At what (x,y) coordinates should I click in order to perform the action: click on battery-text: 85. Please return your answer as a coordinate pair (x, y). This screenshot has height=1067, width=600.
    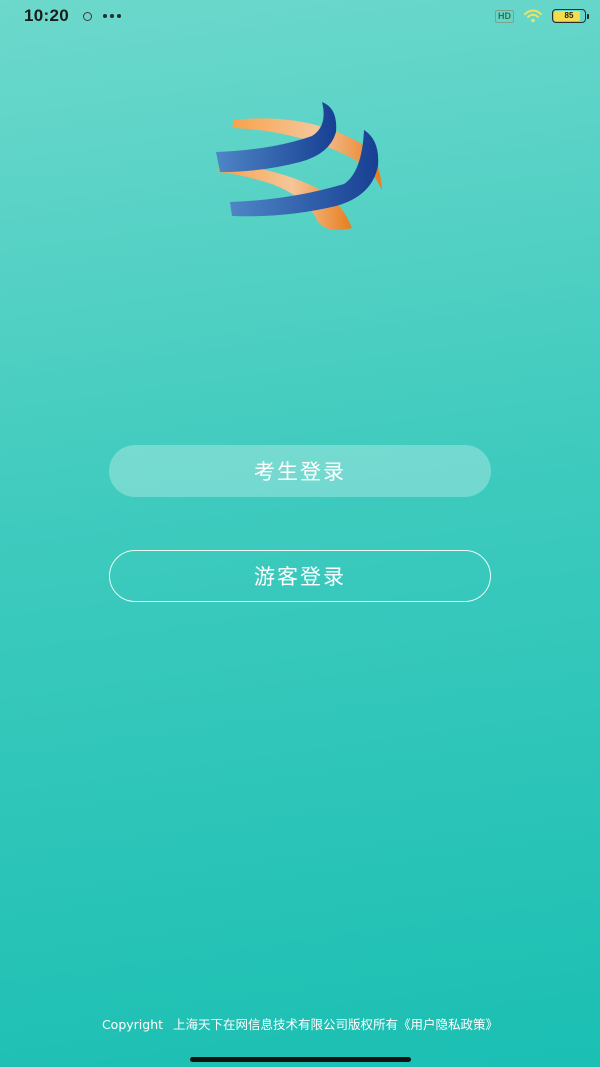
    Looking at the image, I should click on (569, 15).